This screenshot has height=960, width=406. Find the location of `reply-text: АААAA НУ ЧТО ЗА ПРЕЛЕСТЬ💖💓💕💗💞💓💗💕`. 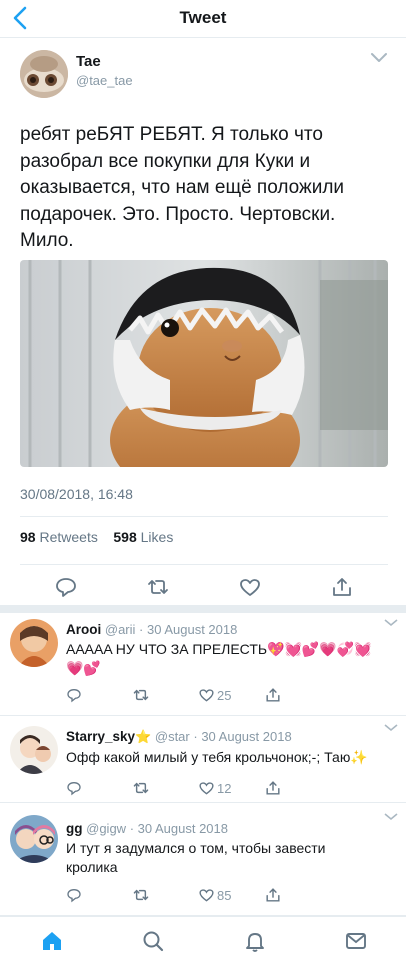

reply-text: АААAA НУ ЧТО ЗА ПРЕЛЕСТЬ💖💓💕💗💞💓💗💕 is located at coordinates (219, 658).